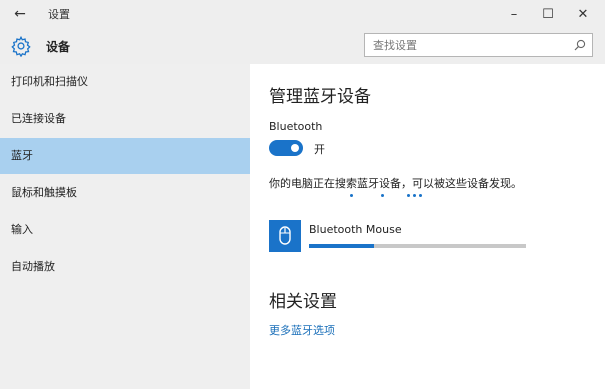 The image size is (605, 389). Describe the element at coordinates (514, 14) in the screenshot. I see `minimize-button: –` at that location.